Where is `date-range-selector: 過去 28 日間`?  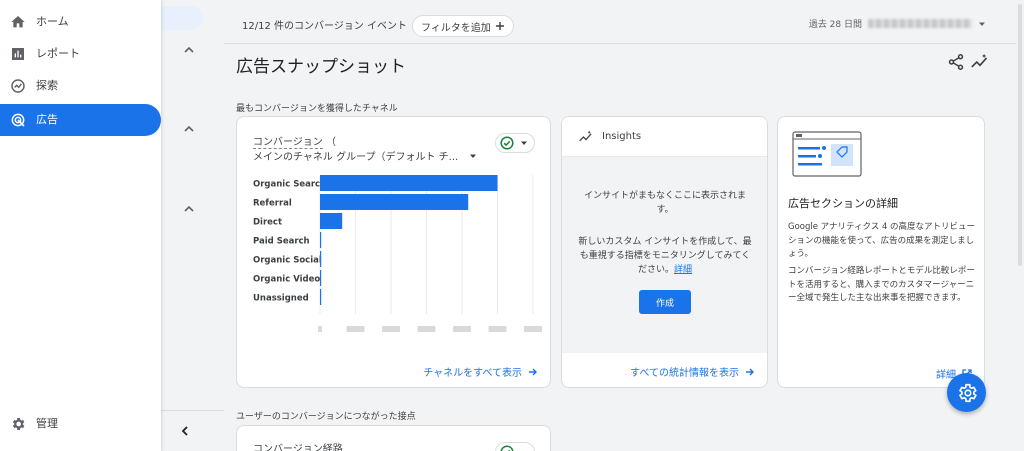 date-range-selector: 過去 28 日間 is located at coordinates (897, 23).